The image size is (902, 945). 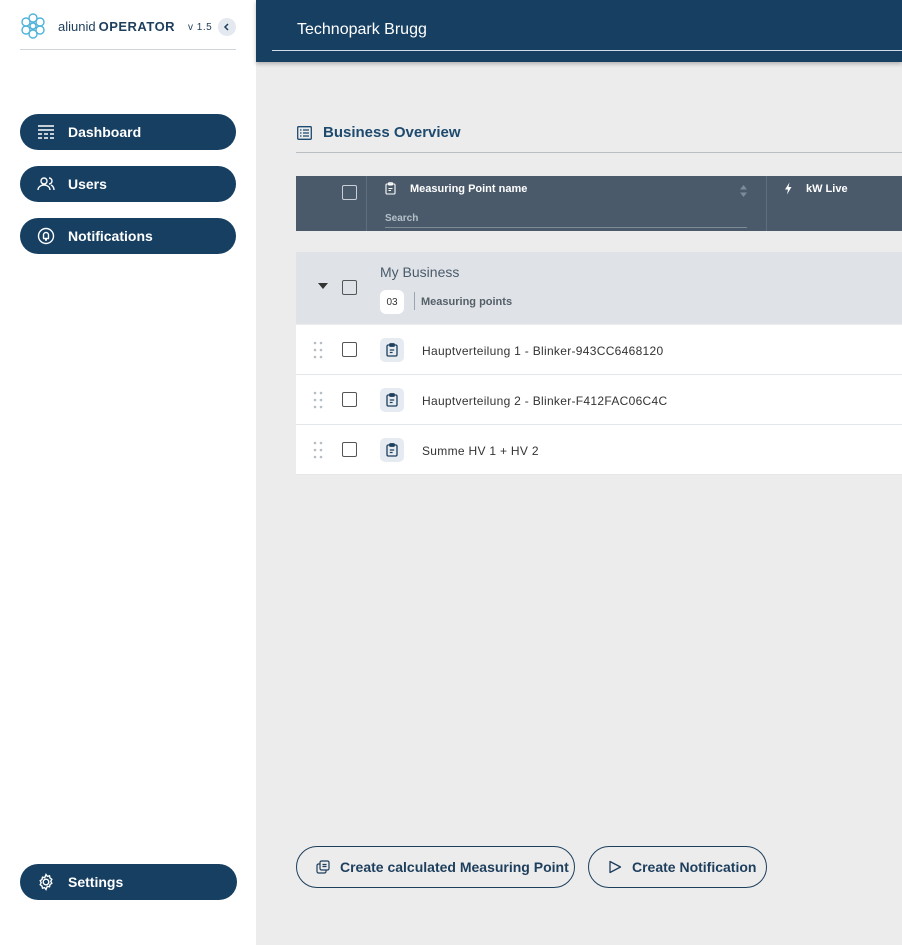 What do you see at coordinates (46, 184) in the screenshot?
I see `users-icon` at bounding box center [46, 184].